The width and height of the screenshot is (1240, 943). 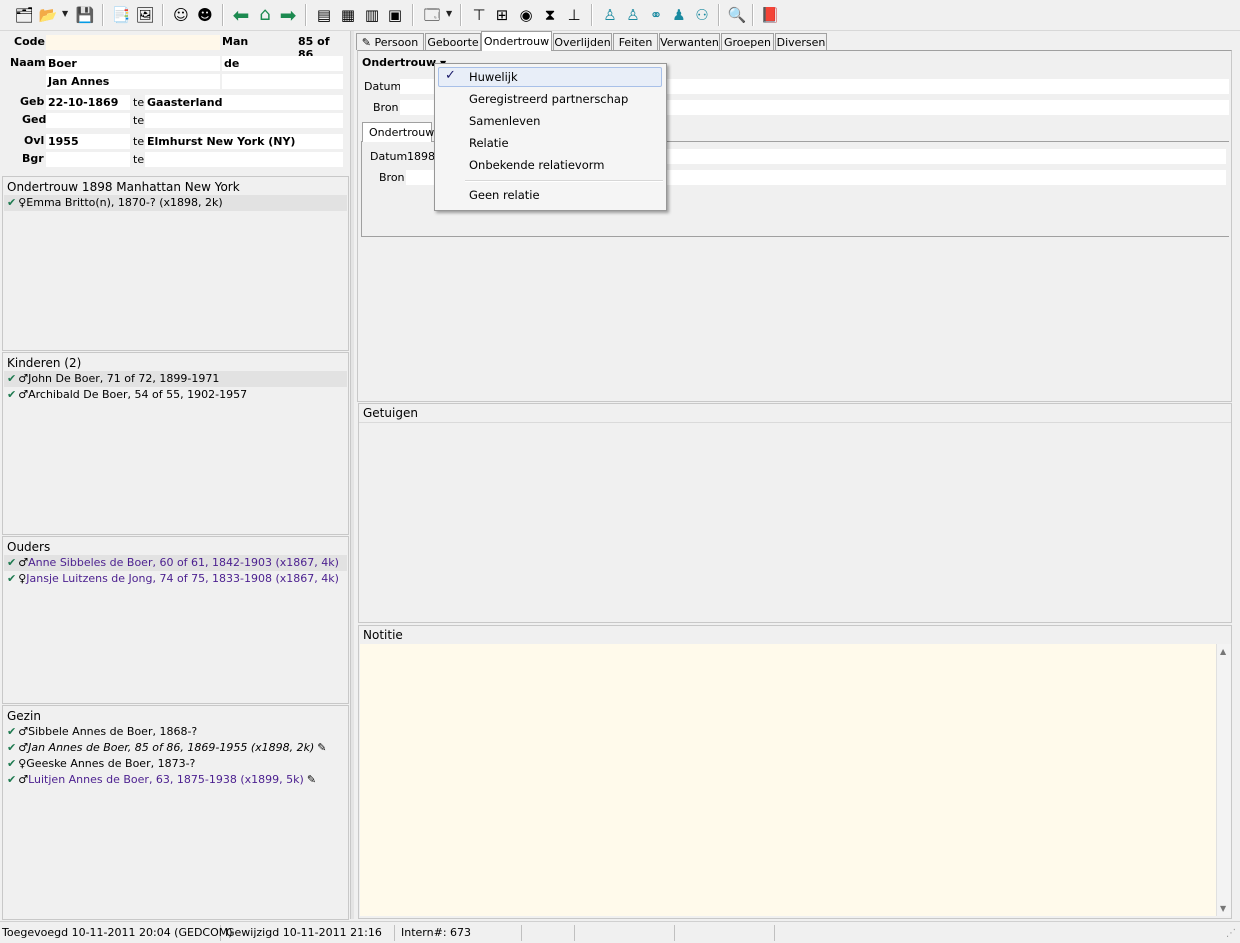 I want to click on back-arrow-icon: ⬅, so click(x=241, y=15).